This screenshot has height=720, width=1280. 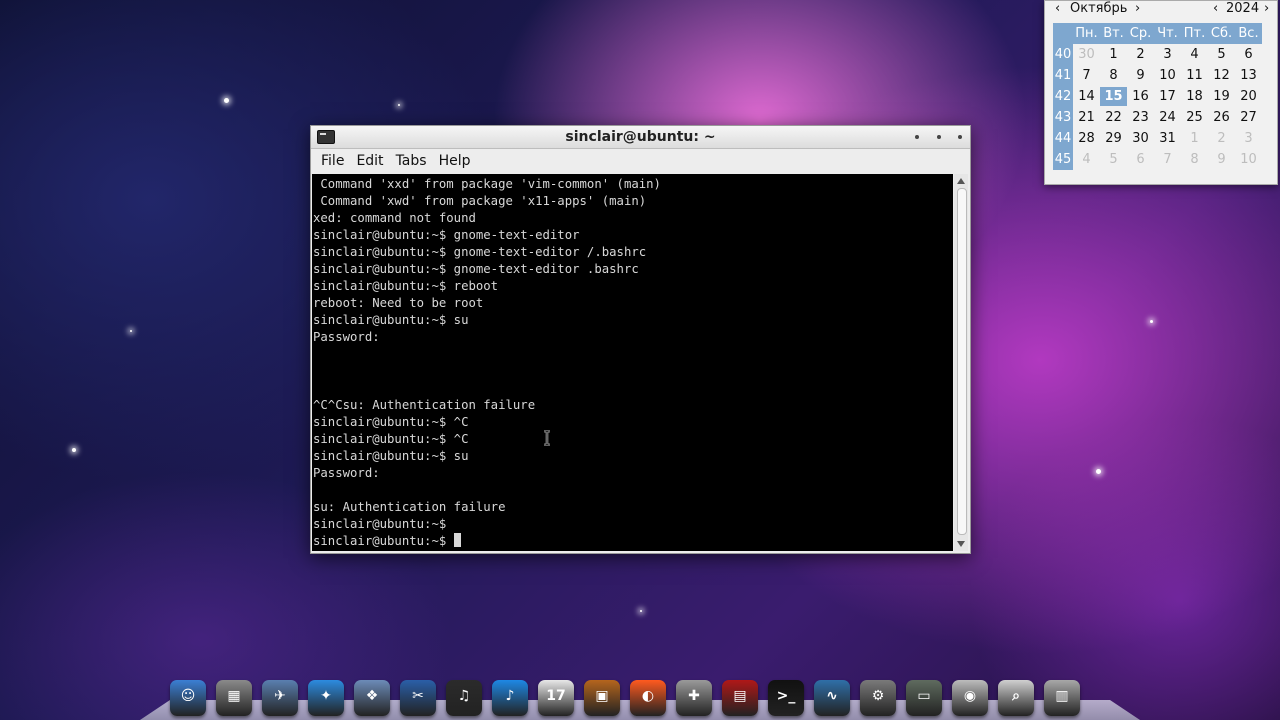 What do you see at coordinates (346, 473) in the screenshot?
I see `terminal-line: Password:` at bounding box center [346, 473].